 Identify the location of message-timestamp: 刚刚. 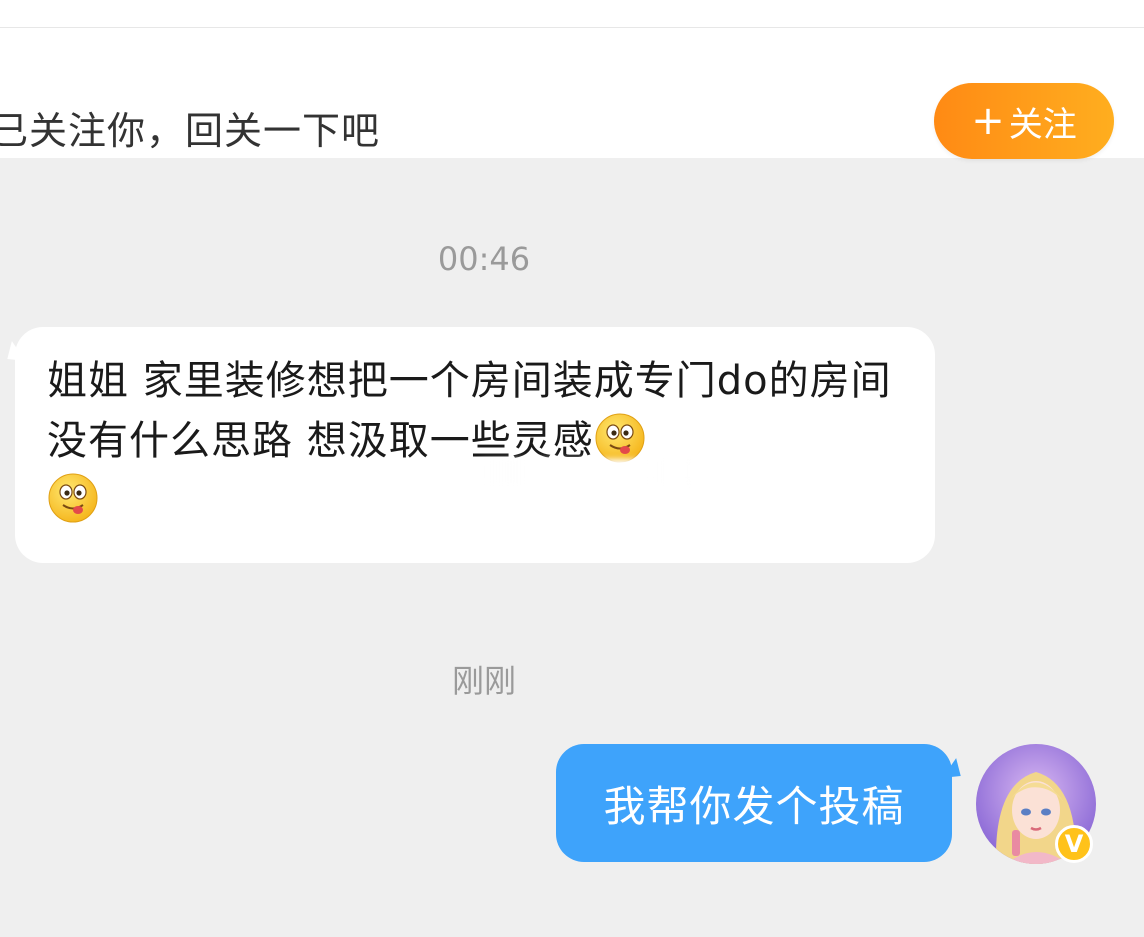
(483, 681).